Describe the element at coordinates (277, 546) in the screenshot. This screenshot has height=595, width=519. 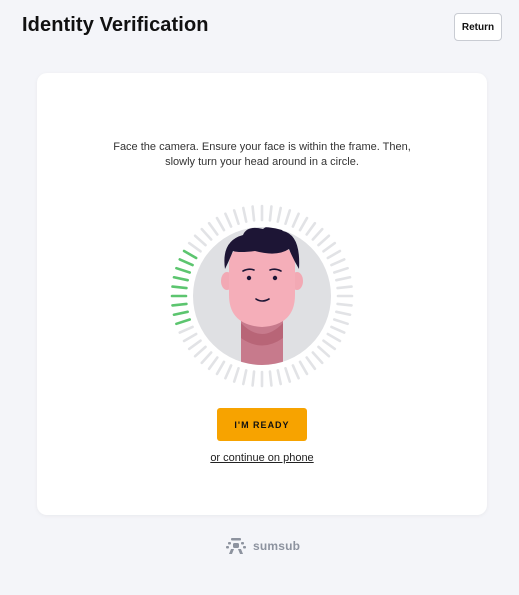
I see `brand-name: sumsub` at that location.